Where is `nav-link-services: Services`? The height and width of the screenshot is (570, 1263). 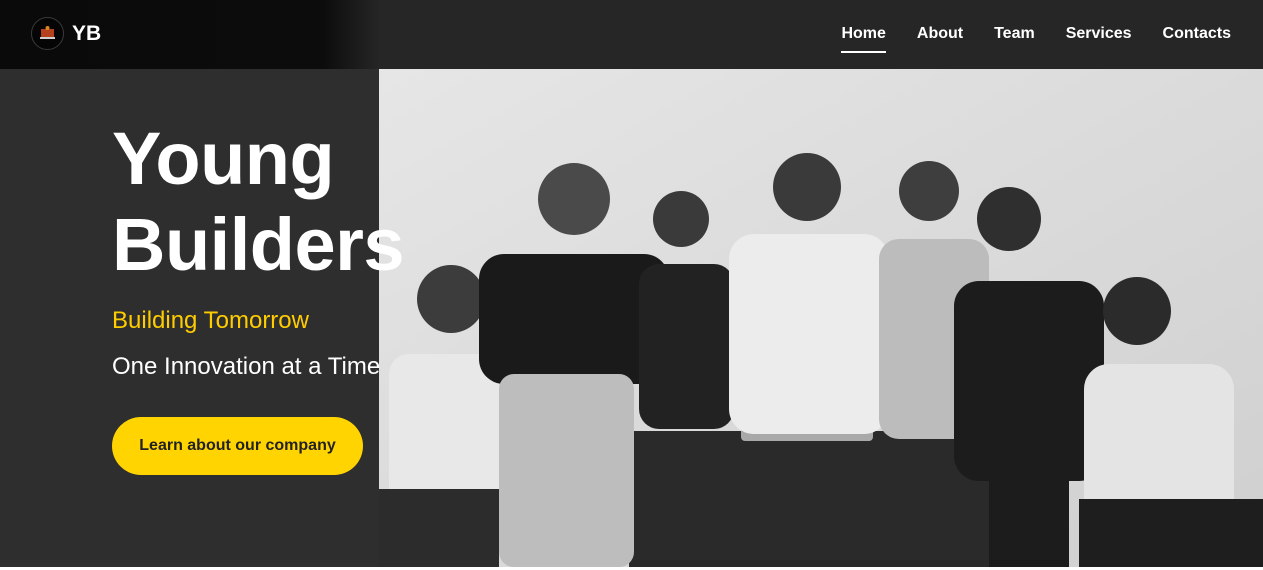 nav-link-services: Services is located at coordinates (1099, 35).